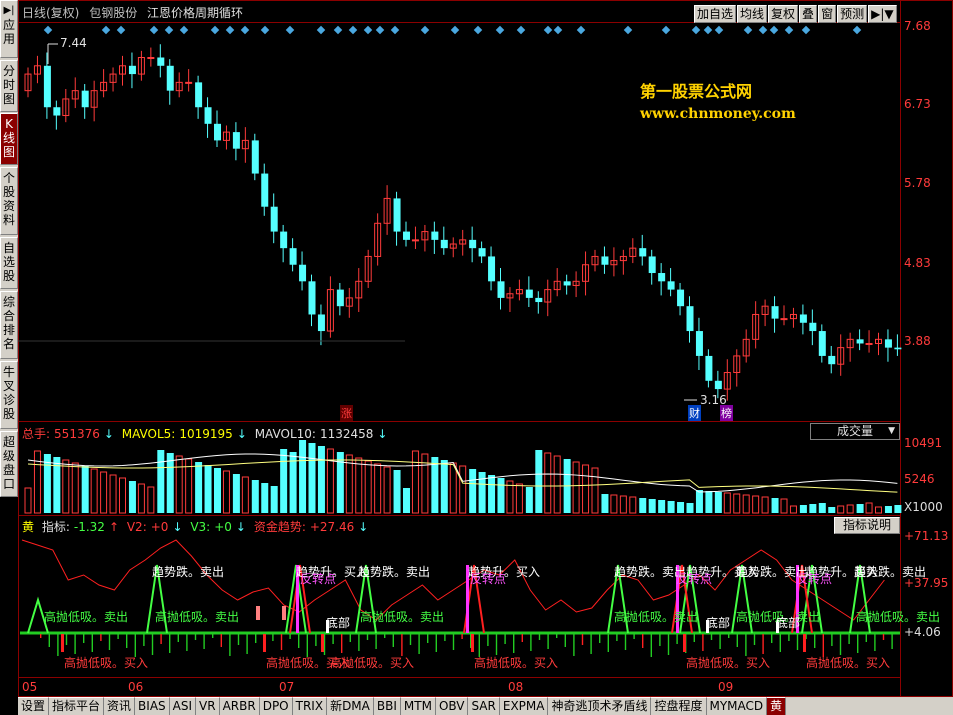  What do you see at coordinates (346, 413) in the screenshot?
I see `event-marker-limit-up: 涨` at bounding box center [346, 413].